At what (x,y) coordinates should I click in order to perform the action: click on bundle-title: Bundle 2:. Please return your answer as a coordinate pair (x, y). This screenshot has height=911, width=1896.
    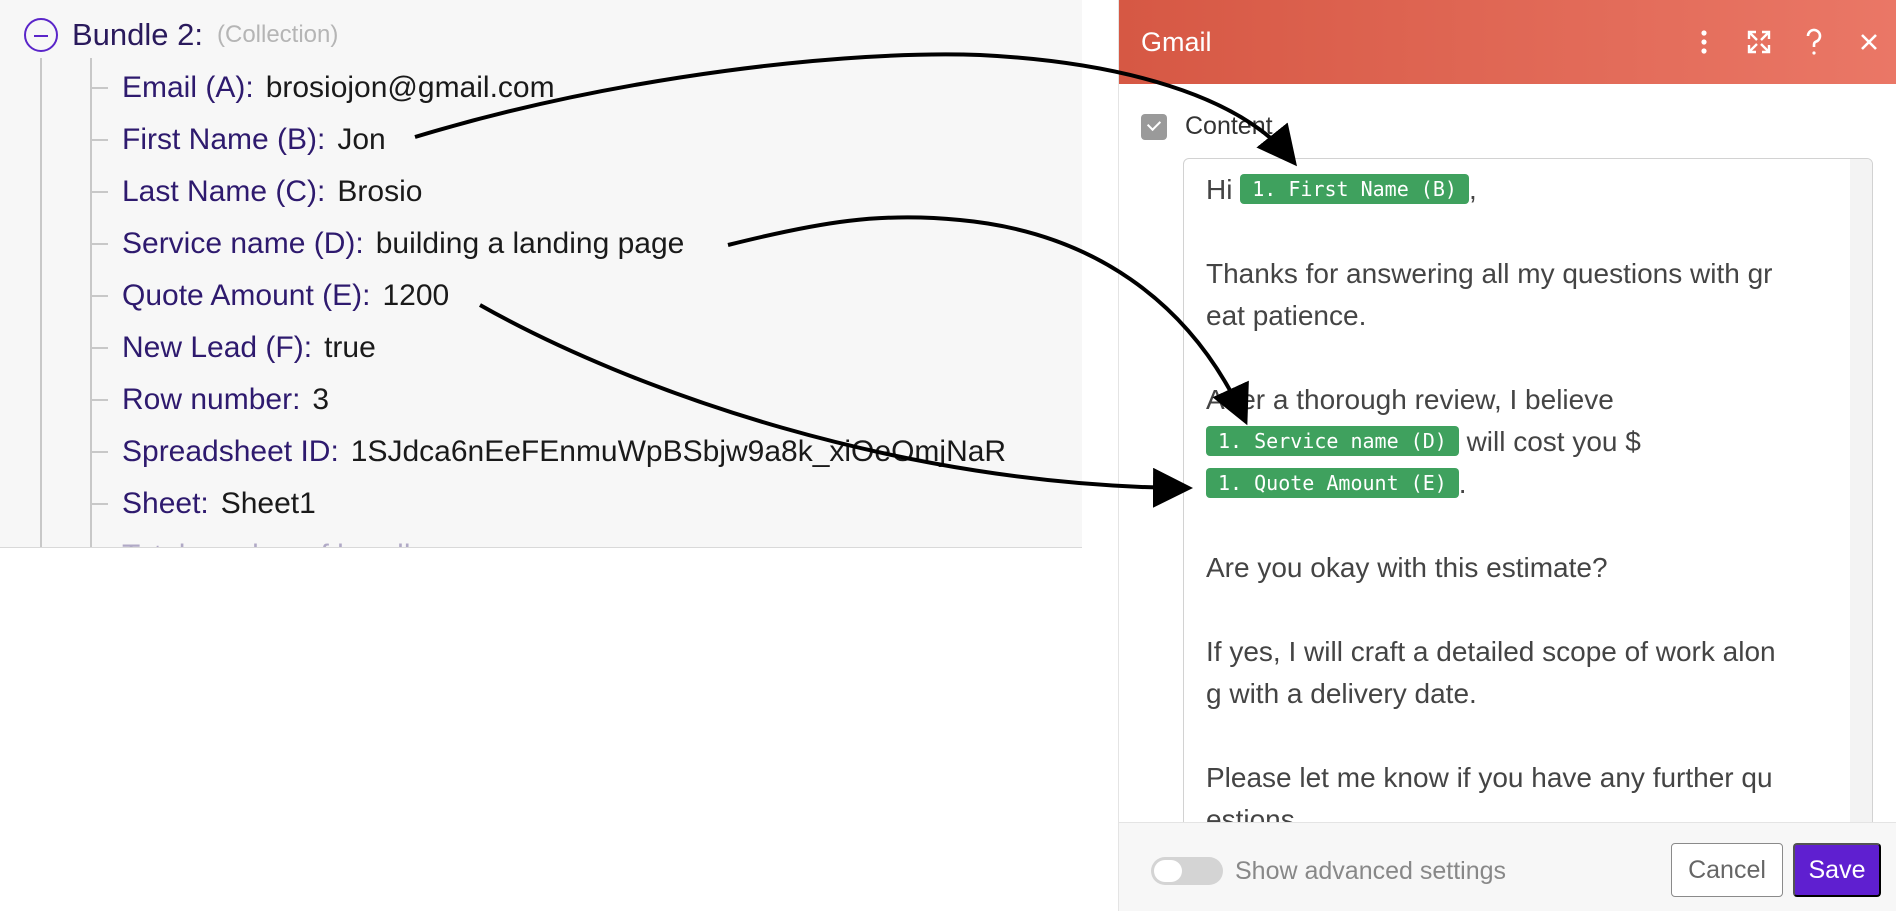
    Looking at the image, I should click on (137, 34).